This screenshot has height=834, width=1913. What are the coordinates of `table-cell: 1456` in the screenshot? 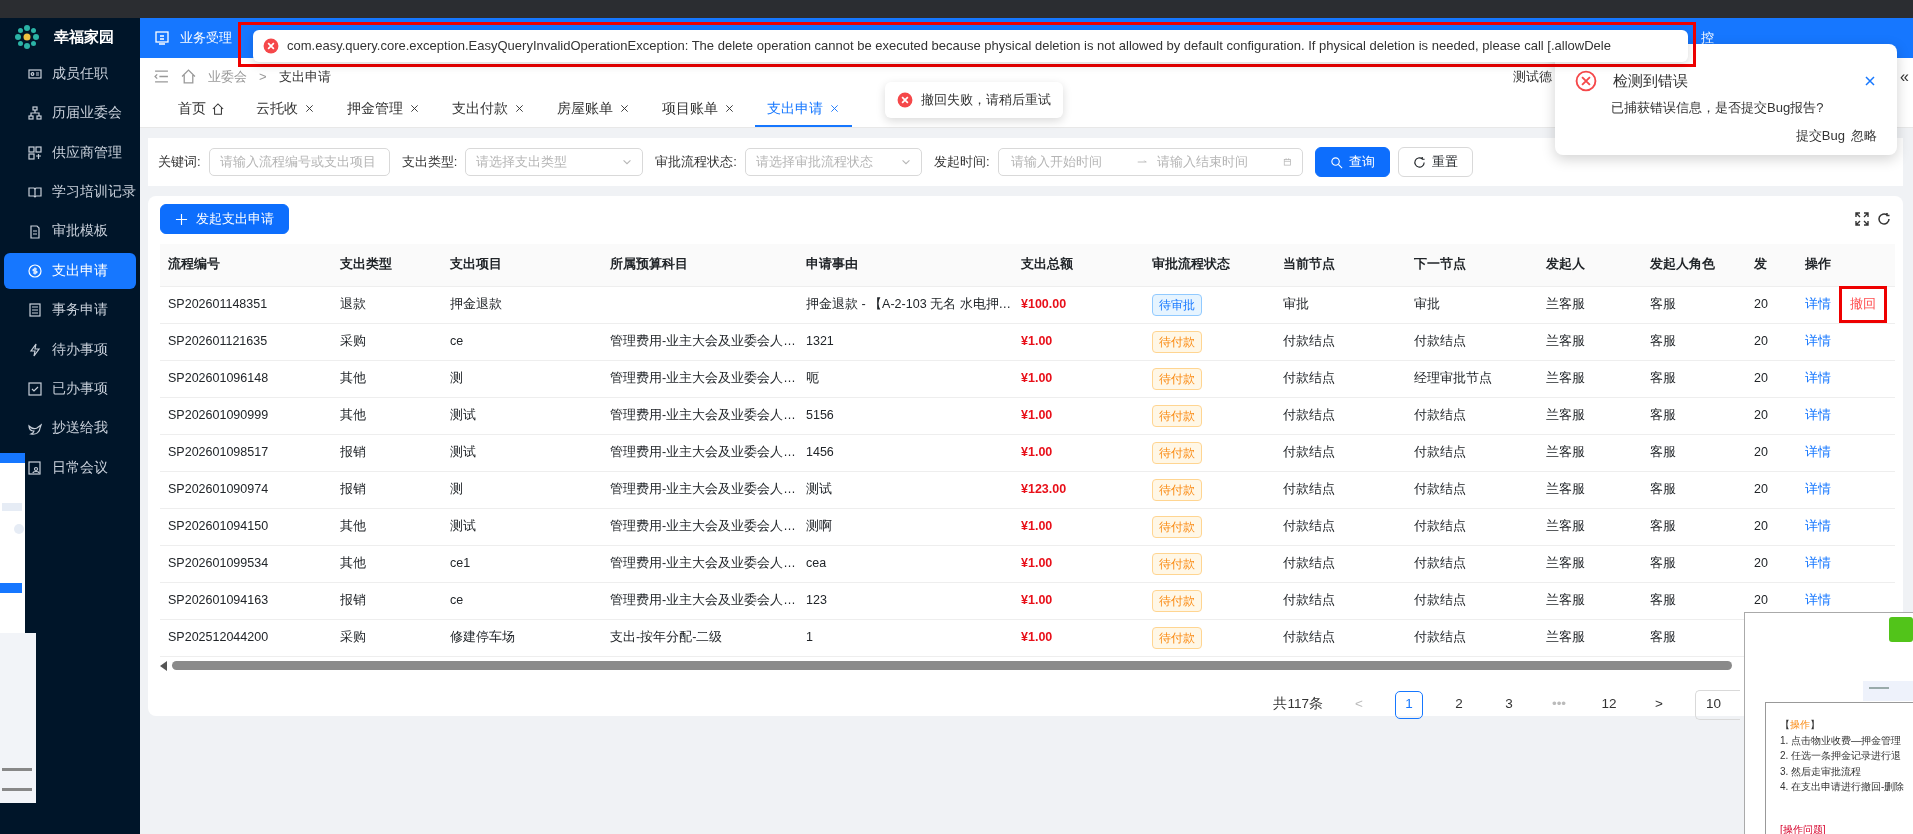 It's located at (820, 452).